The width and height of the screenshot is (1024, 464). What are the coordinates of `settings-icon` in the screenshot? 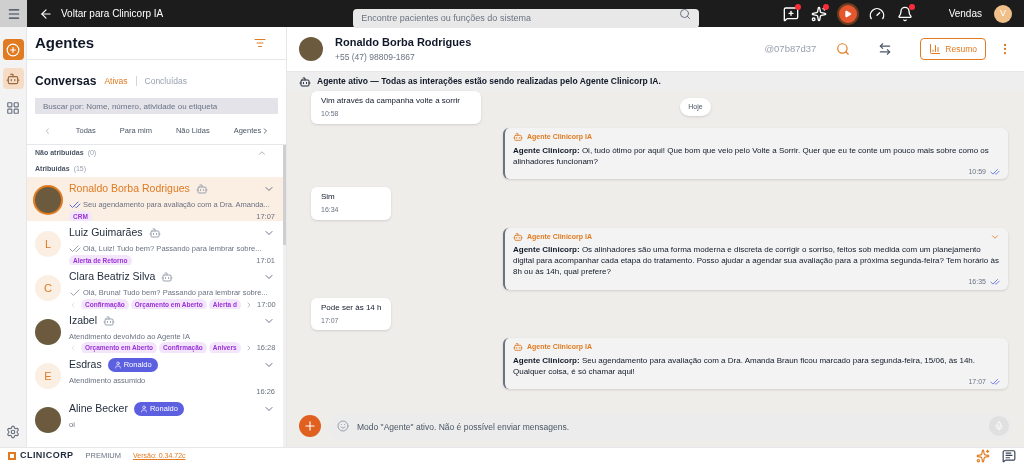 It's located at (13, 432).